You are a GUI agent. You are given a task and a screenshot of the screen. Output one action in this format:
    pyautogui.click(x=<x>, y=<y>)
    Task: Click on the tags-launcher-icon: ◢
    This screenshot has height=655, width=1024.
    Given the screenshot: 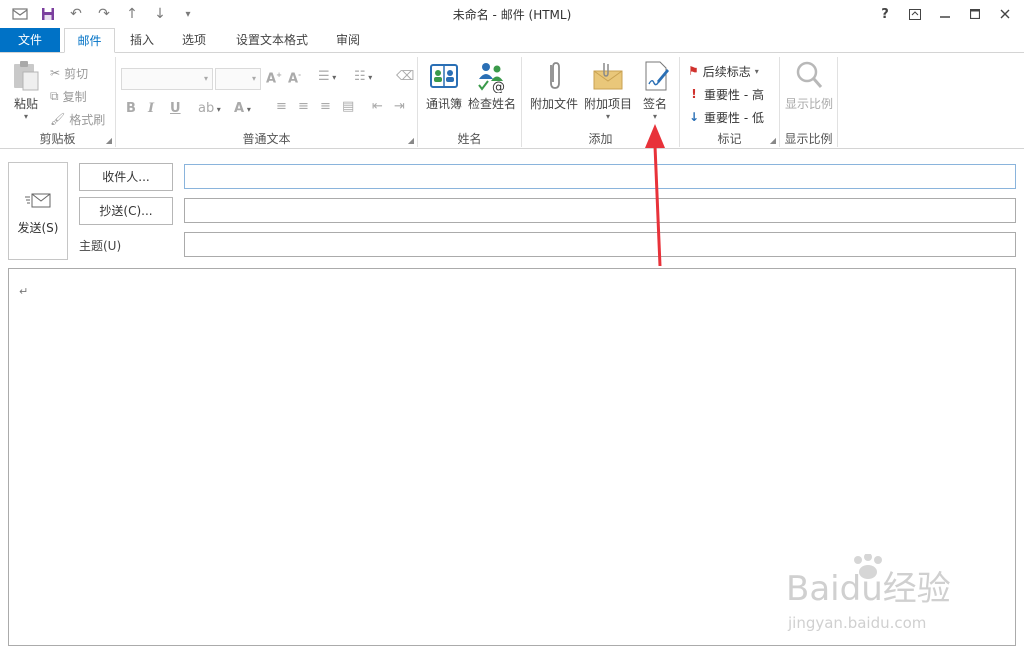 What is the action you would take?
    pyautogui.click(x=773, y=140)
    